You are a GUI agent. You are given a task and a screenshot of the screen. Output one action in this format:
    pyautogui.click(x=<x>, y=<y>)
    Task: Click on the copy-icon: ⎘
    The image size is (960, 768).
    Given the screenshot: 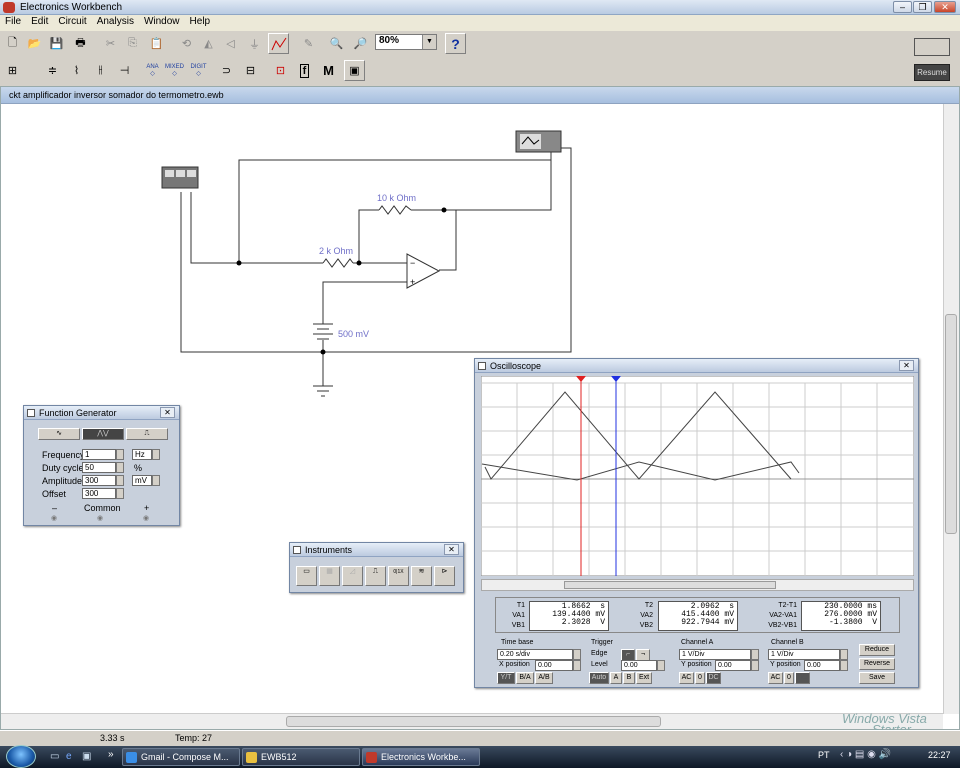 What is the action you would take?
    pyautogui.click(x=132, y=43)
    